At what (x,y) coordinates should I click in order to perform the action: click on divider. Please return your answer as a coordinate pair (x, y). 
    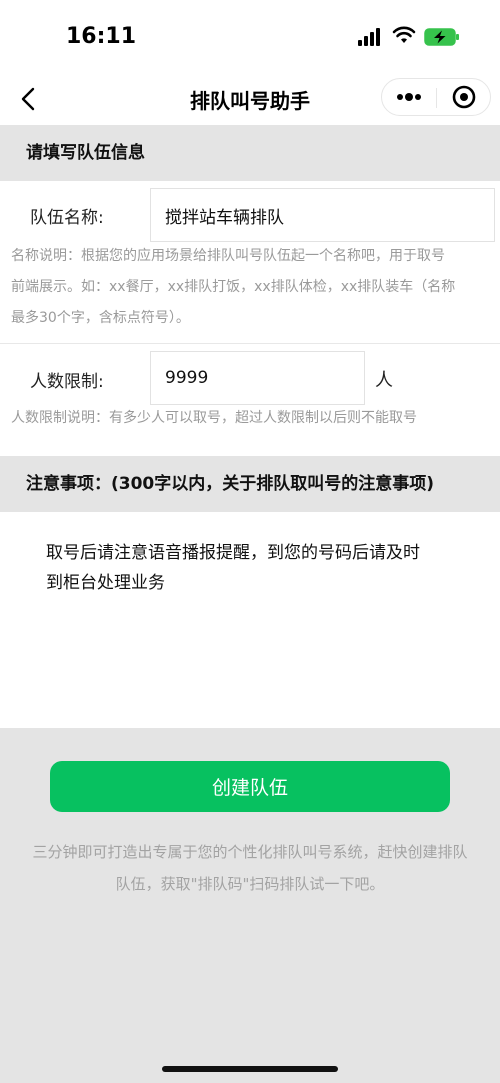
    Looking at the image, I should click on (250, 343).